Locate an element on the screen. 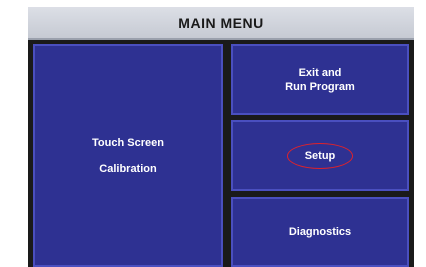  red-highlight-circle is located at coordinates (320, 155).